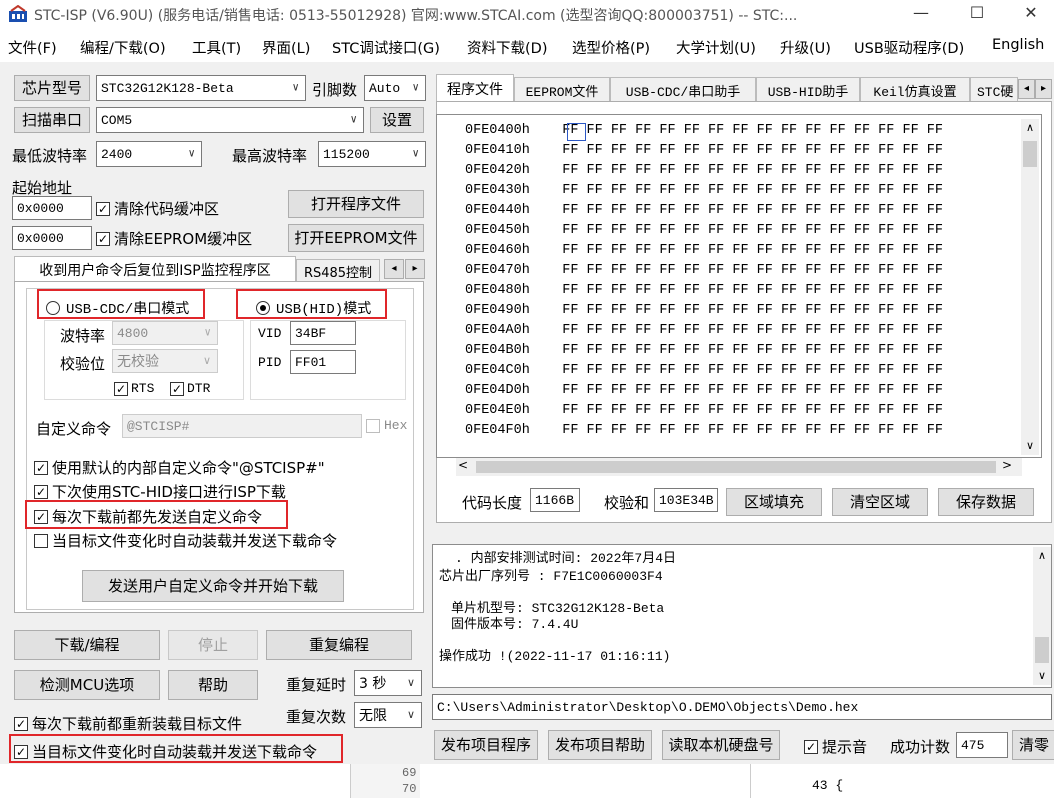  What do you see at coordinates (213, 645) in the screenshot?
I see `stop-button: 停止` at bounding box center [213, 645].